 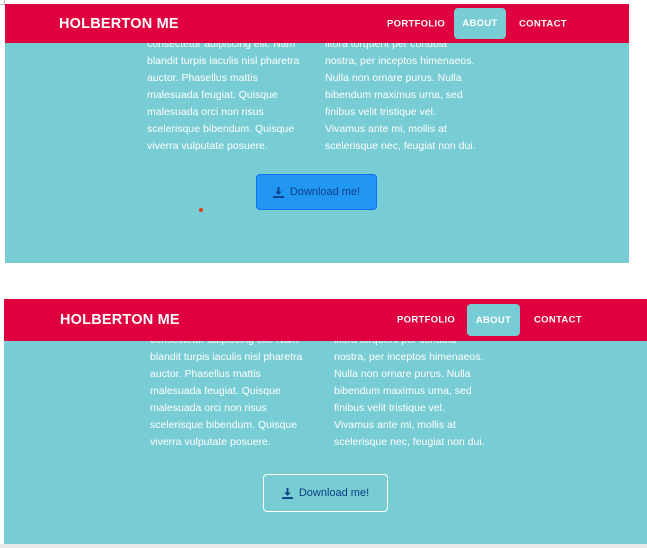 What do you see at coordinates (201, 210) in the screenshot?
I see `mouse-cursor-dot` at bounding box center [201, 210].